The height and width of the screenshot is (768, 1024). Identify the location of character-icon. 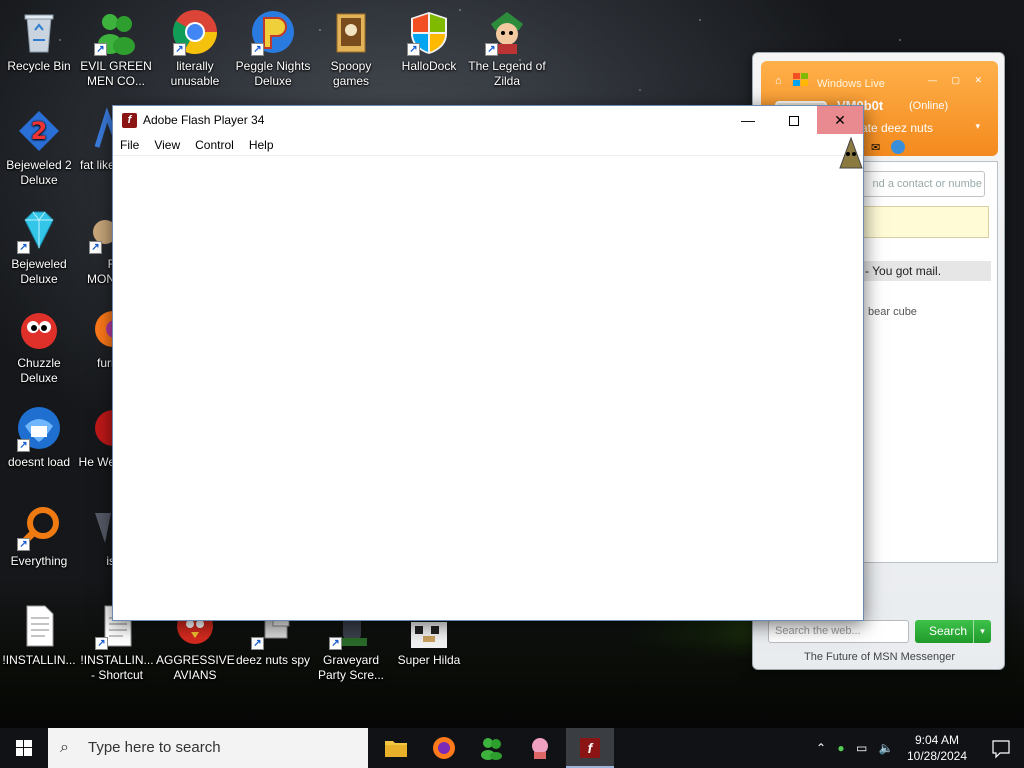
(540, 748).